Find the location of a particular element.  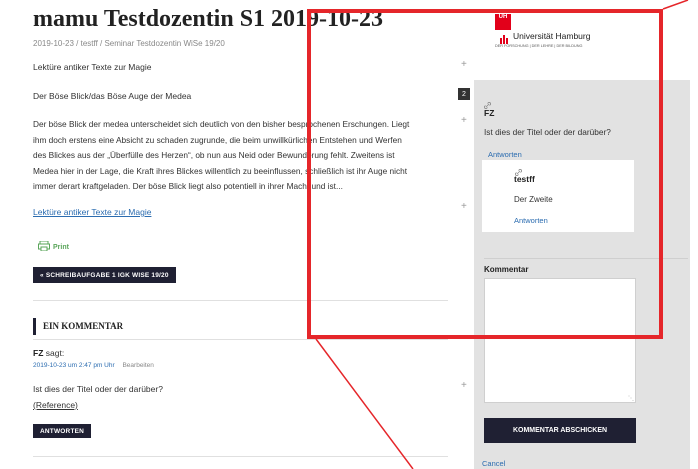

callout-line-lower is located at coordinates (364, 403).